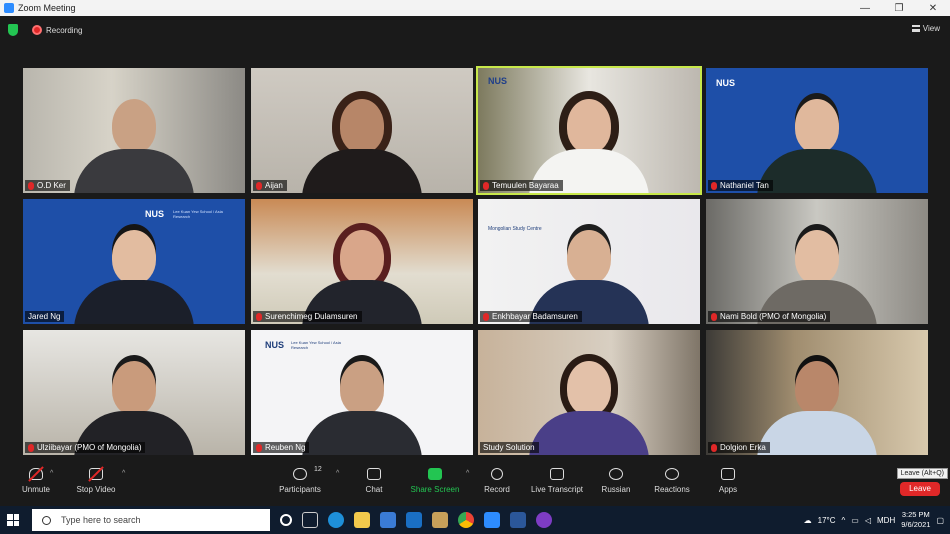  Describe the element at coordinates (855, 520) in the screenshot. I see `network-icon: ▭` at that location.